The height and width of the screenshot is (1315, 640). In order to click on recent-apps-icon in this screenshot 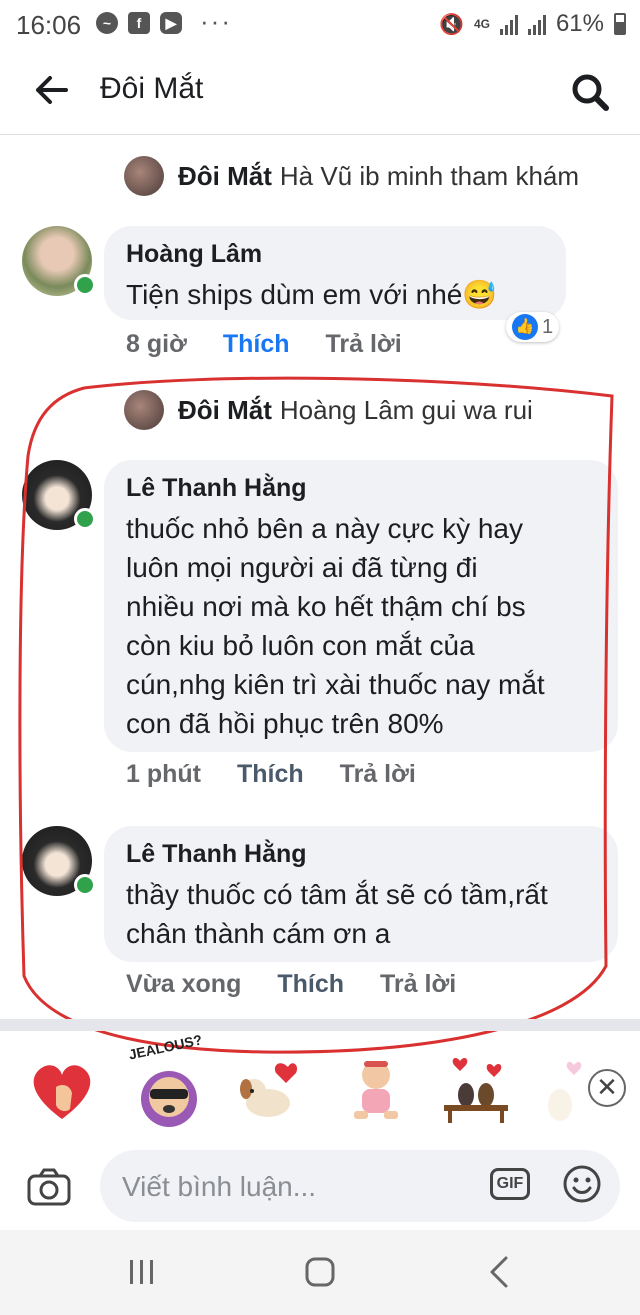, I will do `click(142, 1272)`.